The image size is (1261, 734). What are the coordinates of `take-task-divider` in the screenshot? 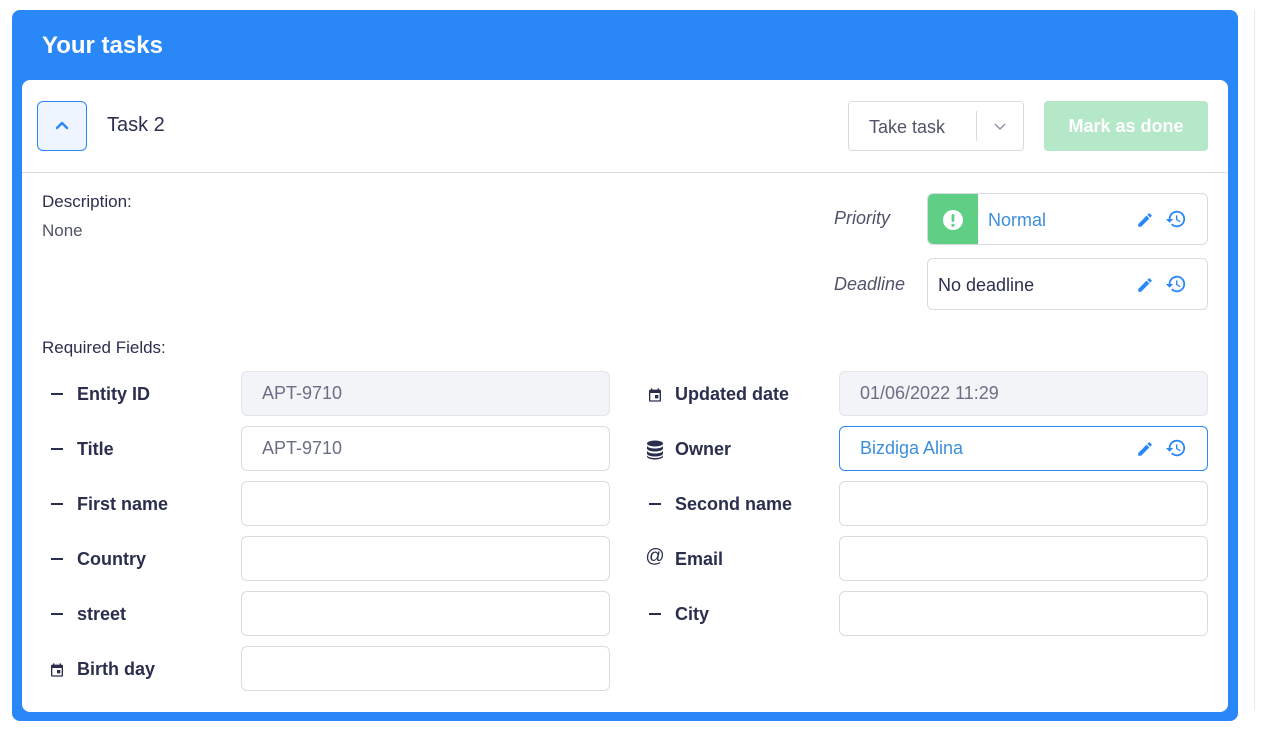 It's located at (976, 126).